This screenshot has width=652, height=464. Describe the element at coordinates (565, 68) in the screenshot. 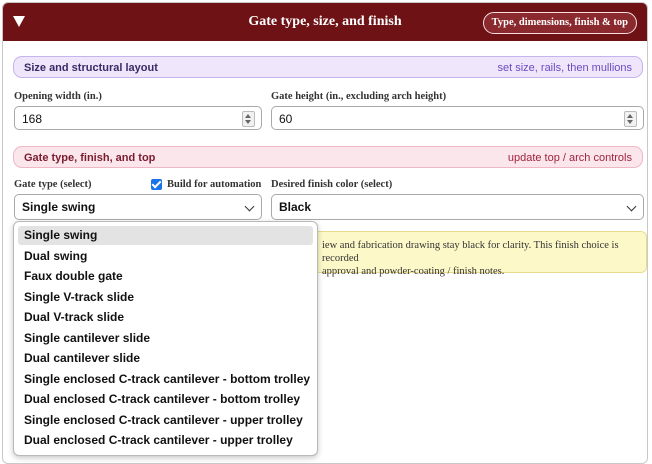

I see `size-section-hint: set size, rails, then mullions` at that location.